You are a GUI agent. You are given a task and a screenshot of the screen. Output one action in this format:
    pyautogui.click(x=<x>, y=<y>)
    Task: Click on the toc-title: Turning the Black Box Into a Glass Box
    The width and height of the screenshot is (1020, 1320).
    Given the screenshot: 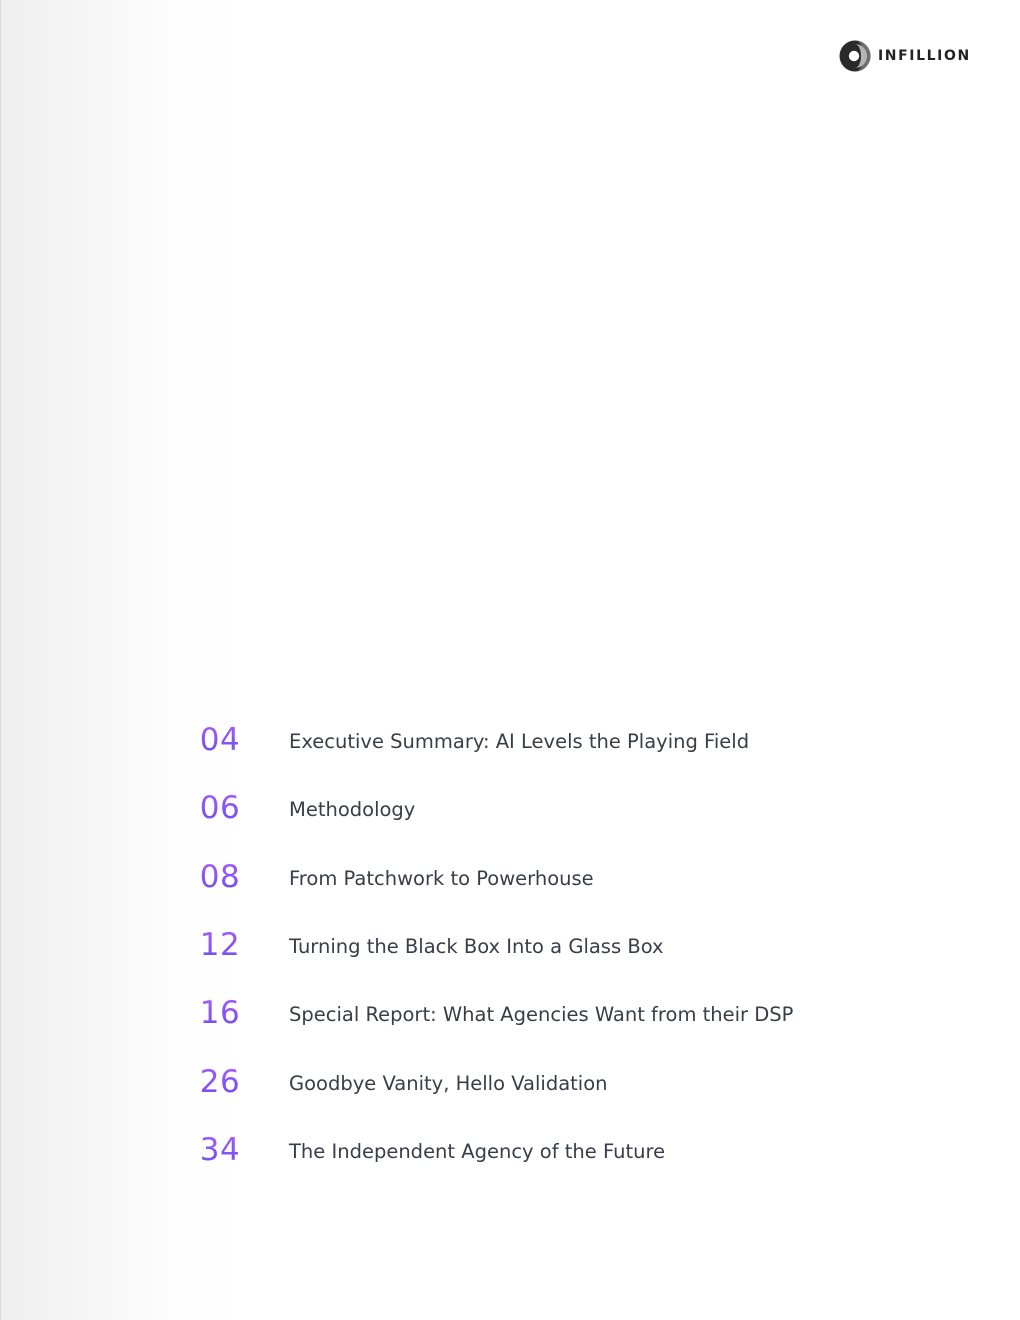 What is the action you would take?
    pyautogui.click(x=476, y=946)
    